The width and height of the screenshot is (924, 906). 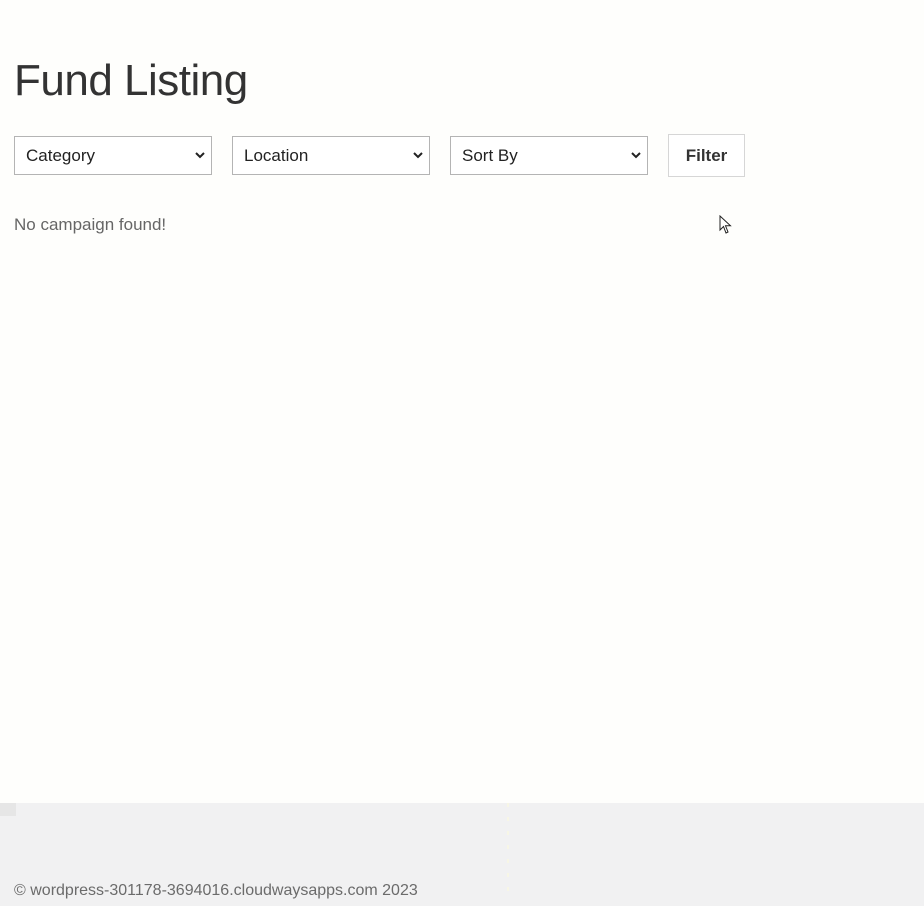 I want to click on page-title: Fund Listing, so click(x=131, y=80).